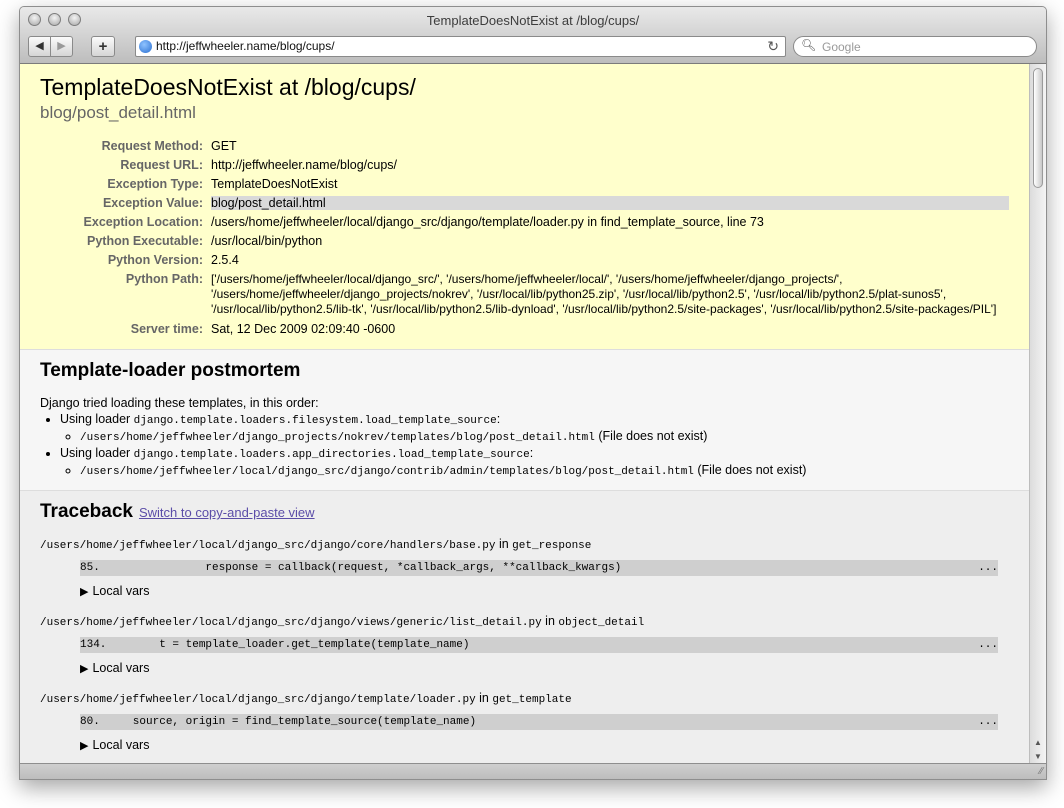 This screenshot has height=808, width=1064. What do you see at coordinates (601, 623) in the screenshot?
I see `frame-function: object_detail` at bounding box center [601, 623].